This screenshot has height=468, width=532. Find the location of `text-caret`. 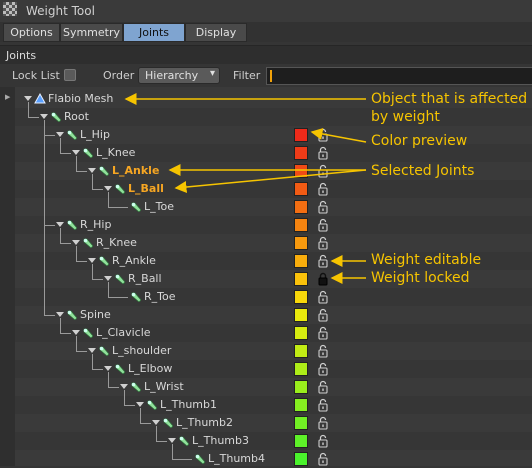

text-caret is located at coordinates (271, 76).